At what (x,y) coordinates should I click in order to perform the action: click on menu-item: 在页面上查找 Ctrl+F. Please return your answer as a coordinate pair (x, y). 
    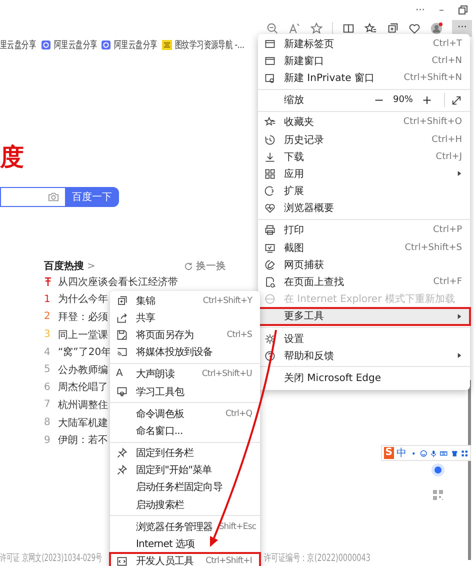
    Looking at the image, I should click on (364, 282).